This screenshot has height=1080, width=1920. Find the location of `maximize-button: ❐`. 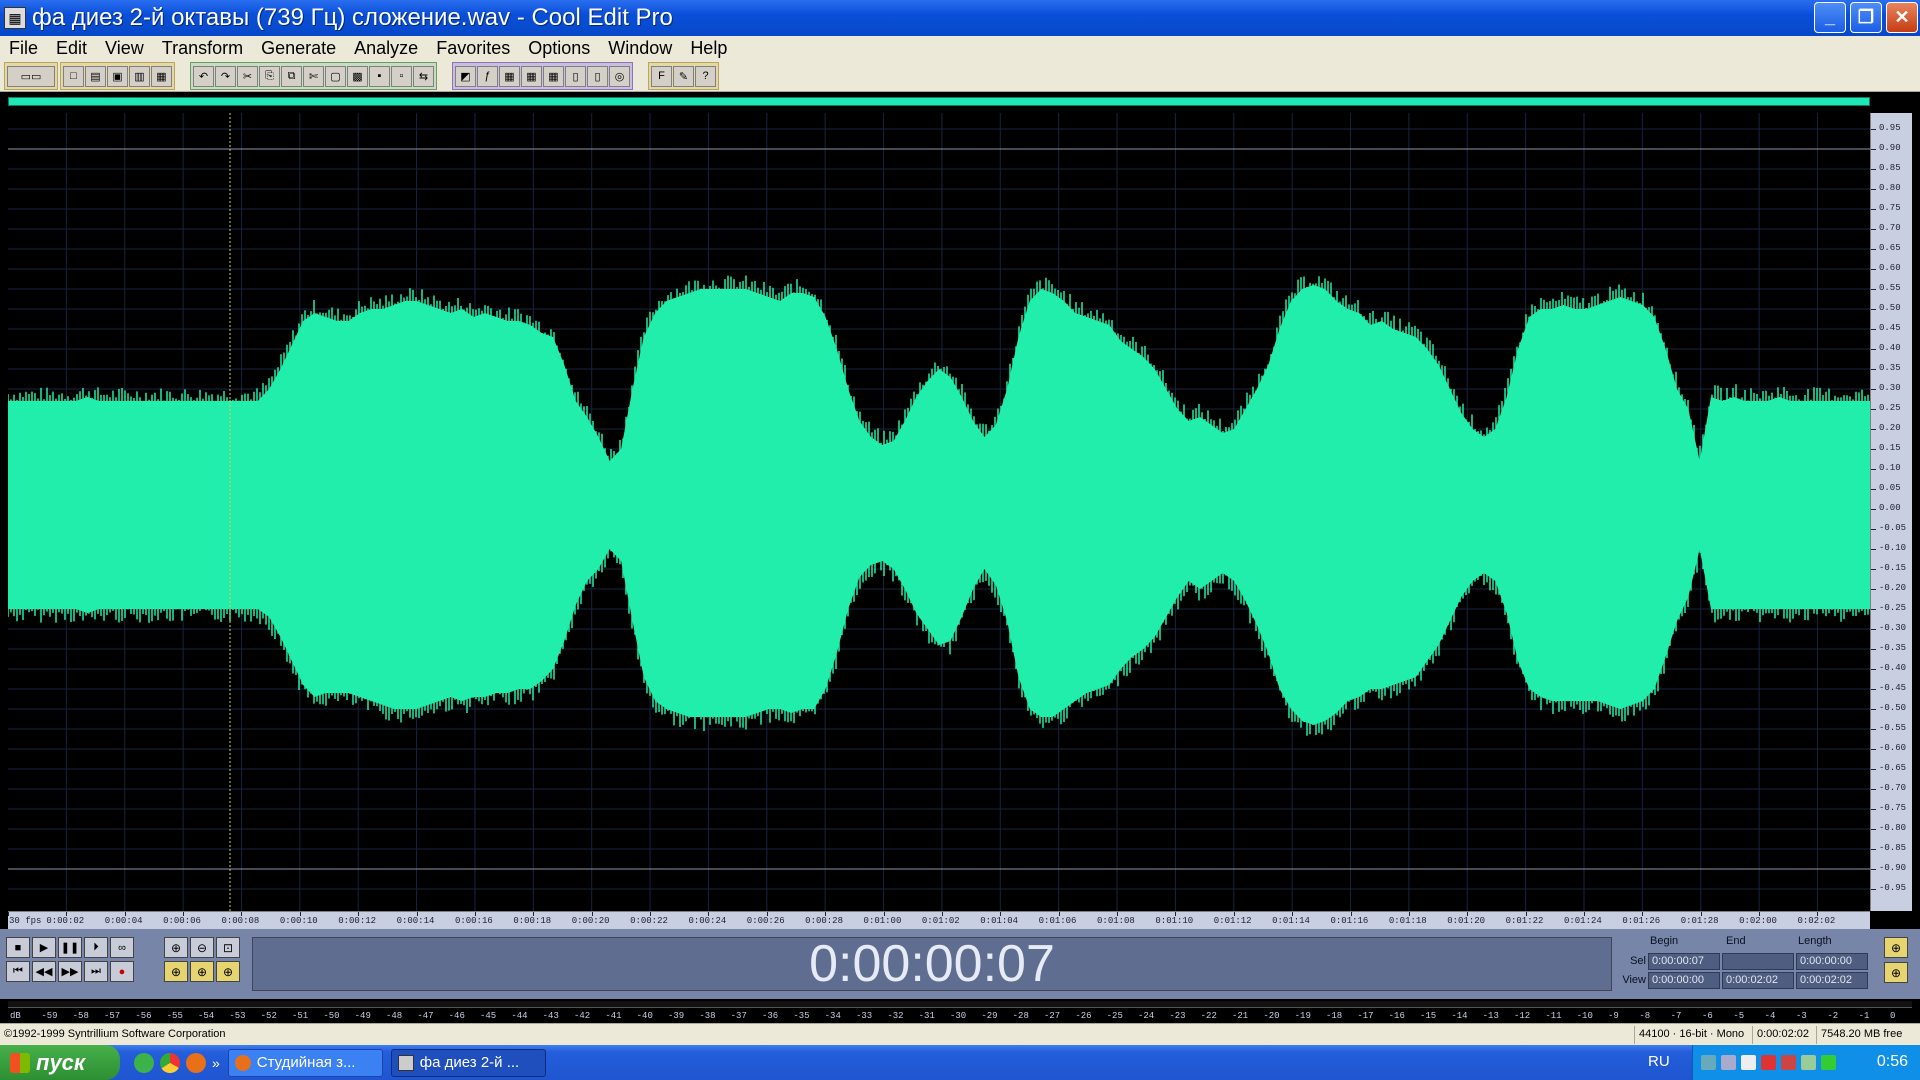

maximize-button: ❐ is located at coordinates (1866, 17).